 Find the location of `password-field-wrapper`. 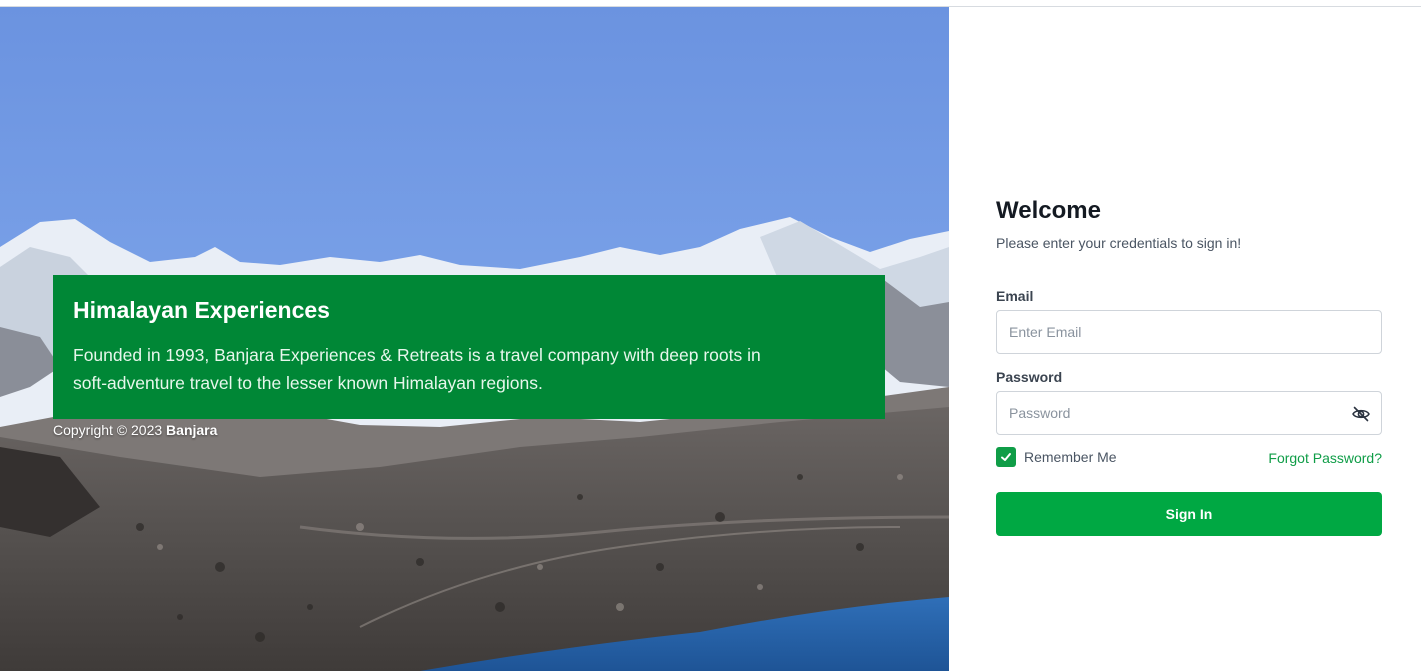

password-field-wrapper is located at coordinates (1189, 413).